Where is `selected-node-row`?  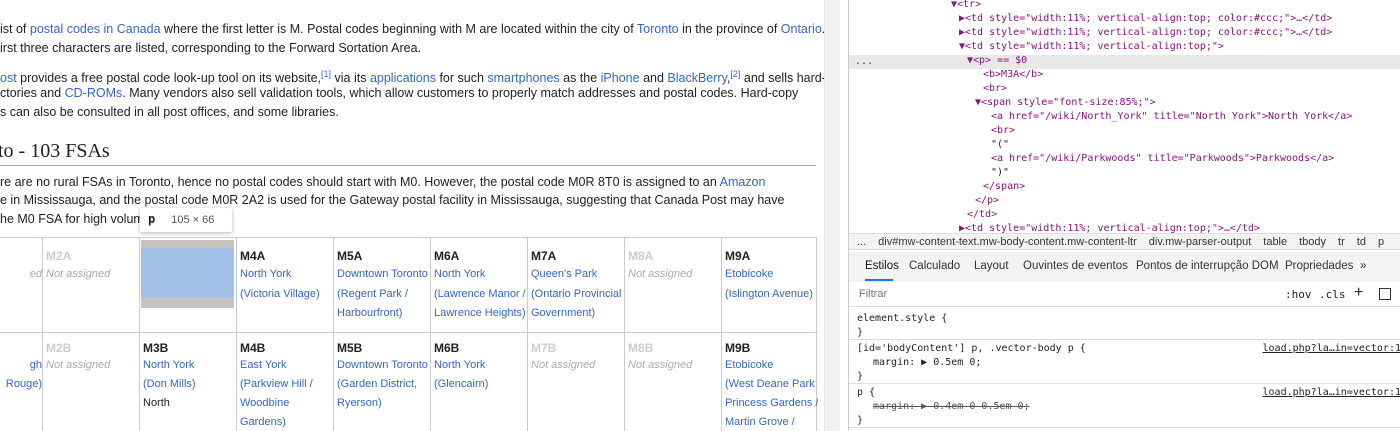 selected-node-row is located at coordinates (1124, 62).